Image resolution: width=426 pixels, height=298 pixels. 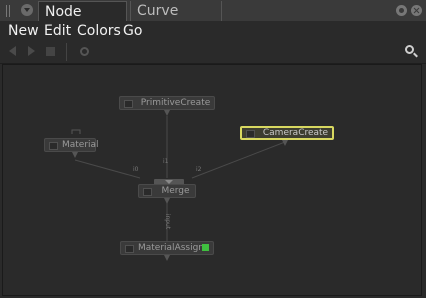 I want to click on node-label: Merge, so click(x=175, y=191).